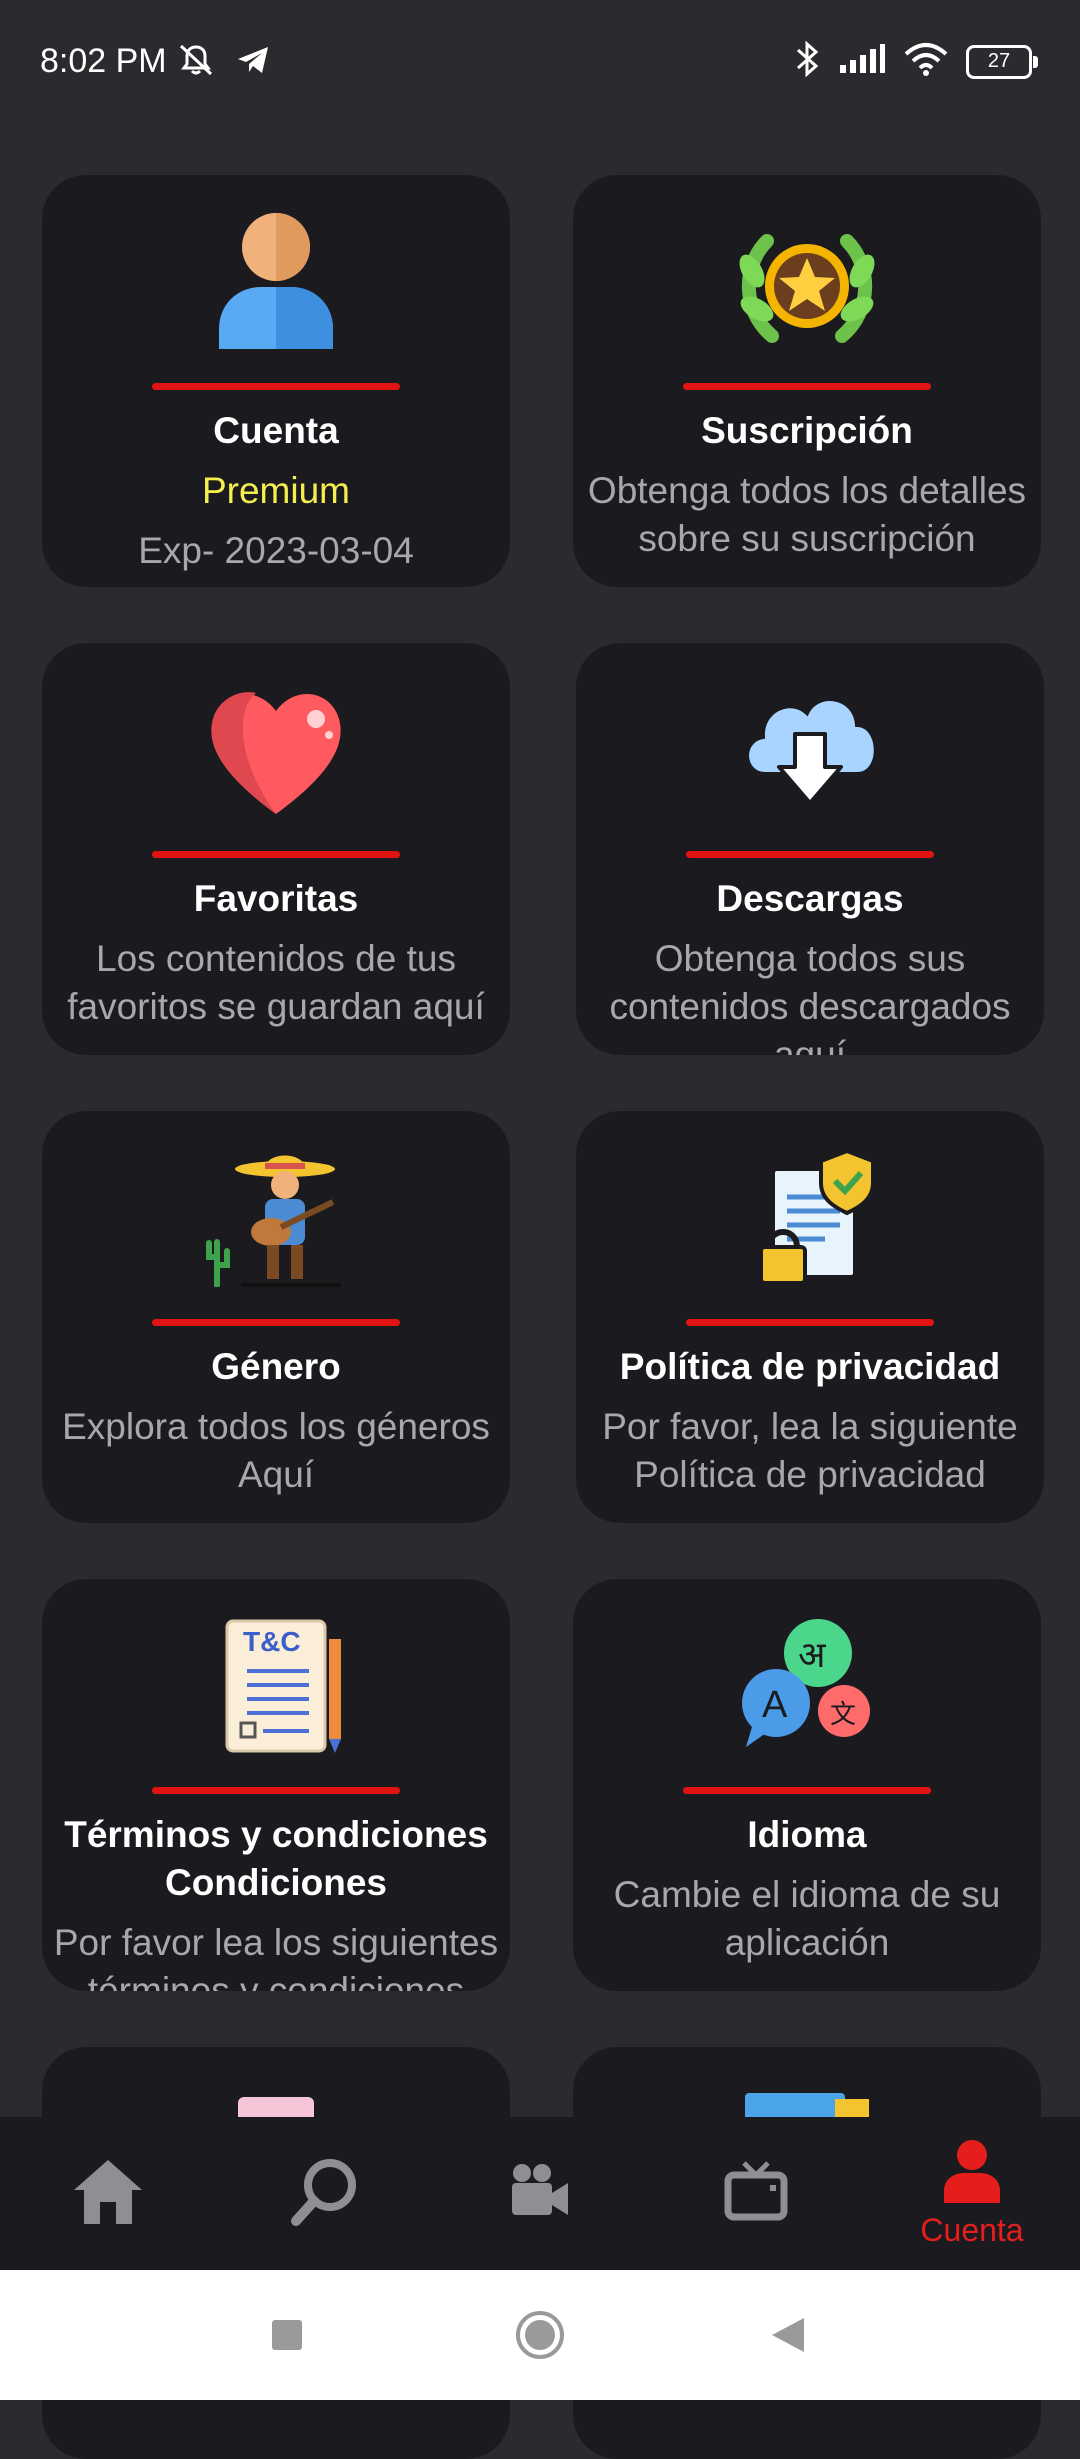 The width and height of the screenshot is (1080, 2459). Describe the element at coordinates (810, 1366) in the screenshot. I see `card-title: Política de privacidad` at that location.